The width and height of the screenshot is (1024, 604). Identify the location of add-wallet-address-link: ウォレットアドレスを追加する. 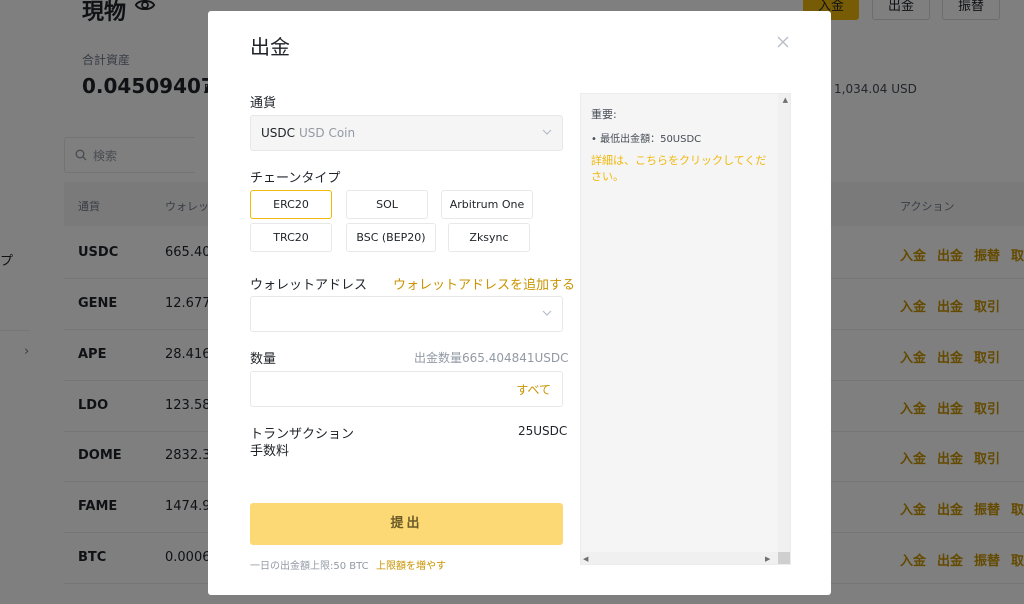
(484, 283).